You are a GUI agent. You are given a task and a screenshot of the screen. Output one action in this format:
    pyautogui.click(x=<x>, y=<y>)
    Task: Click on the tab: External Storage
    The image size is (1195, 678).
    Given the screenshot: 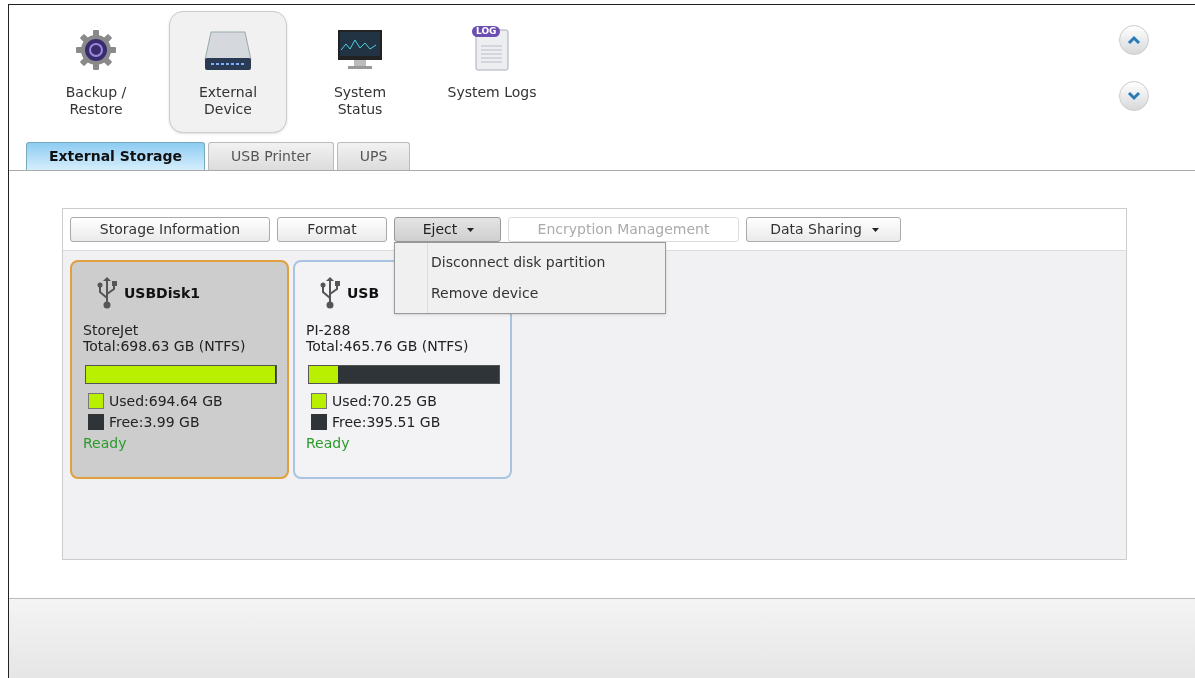 What is the action you would take?
    pyautogui.click(x=116, y=156)
    